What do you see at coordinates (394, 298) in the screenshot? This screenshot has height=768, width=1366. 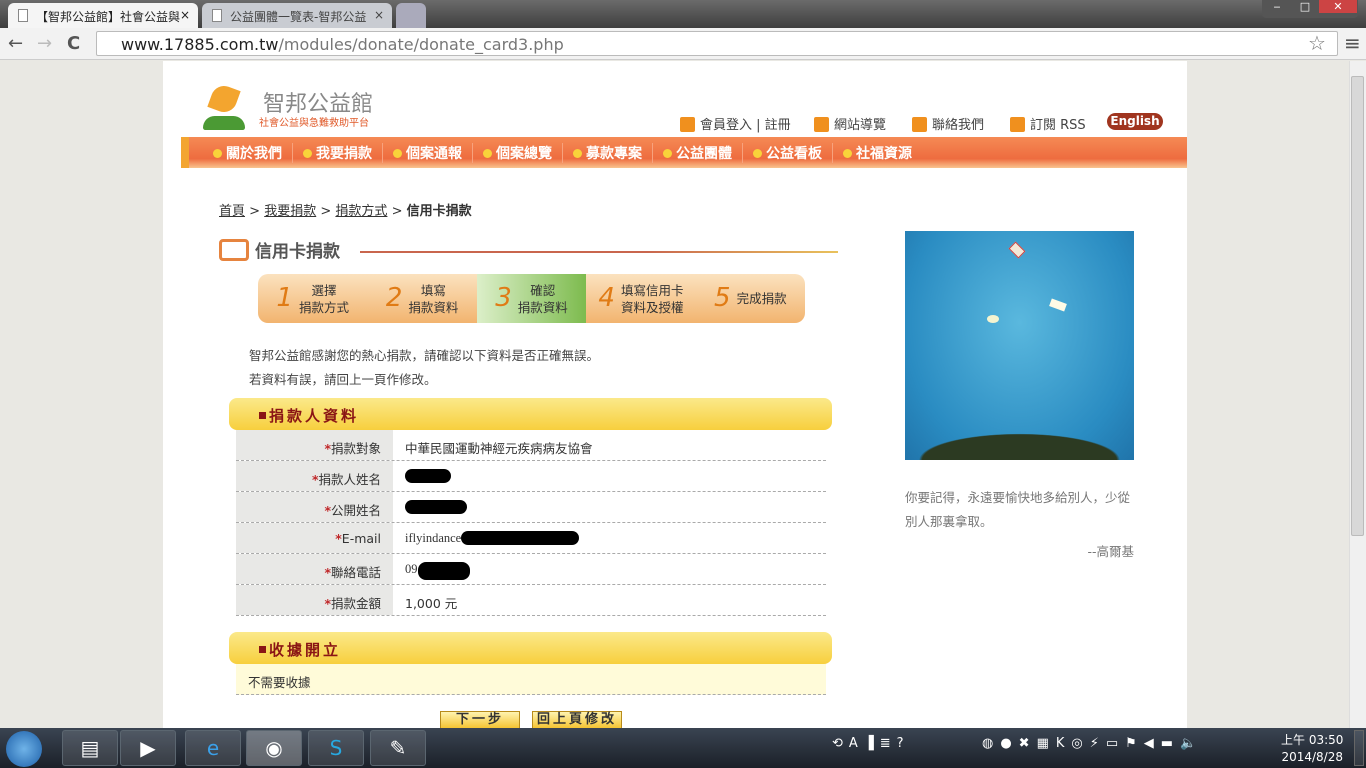 I see `text: 2` at bounding box center [394, 298].